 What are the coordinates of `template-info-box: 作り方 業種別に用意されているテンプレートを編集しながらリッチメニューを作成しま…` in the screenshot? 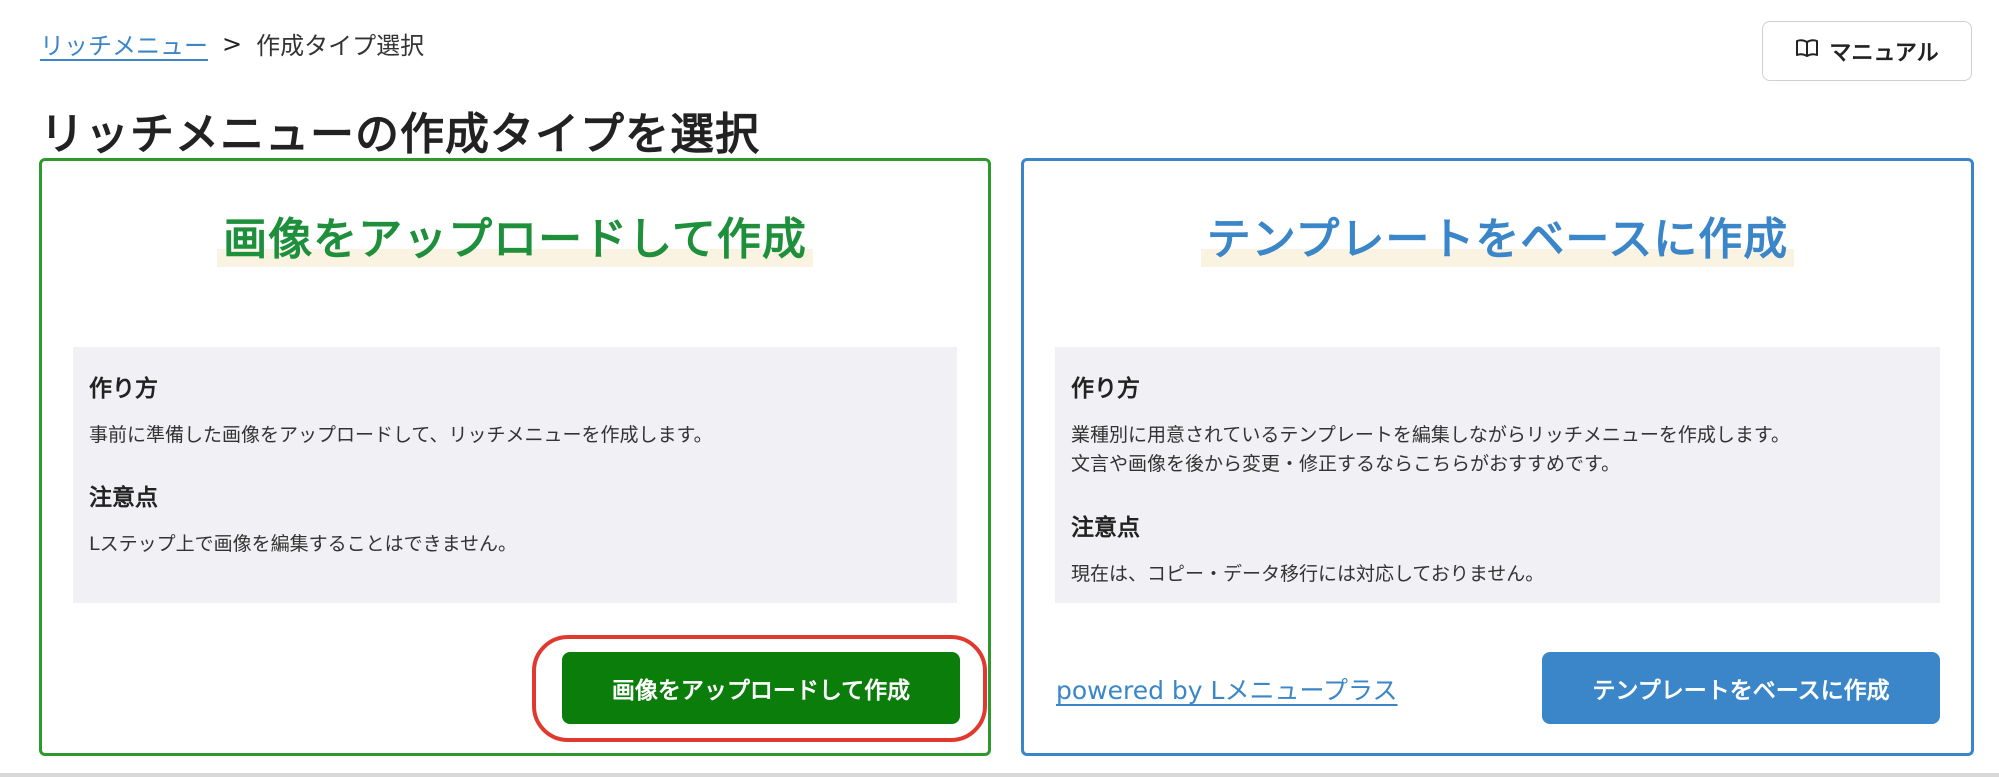 It's located at (1497, 475).